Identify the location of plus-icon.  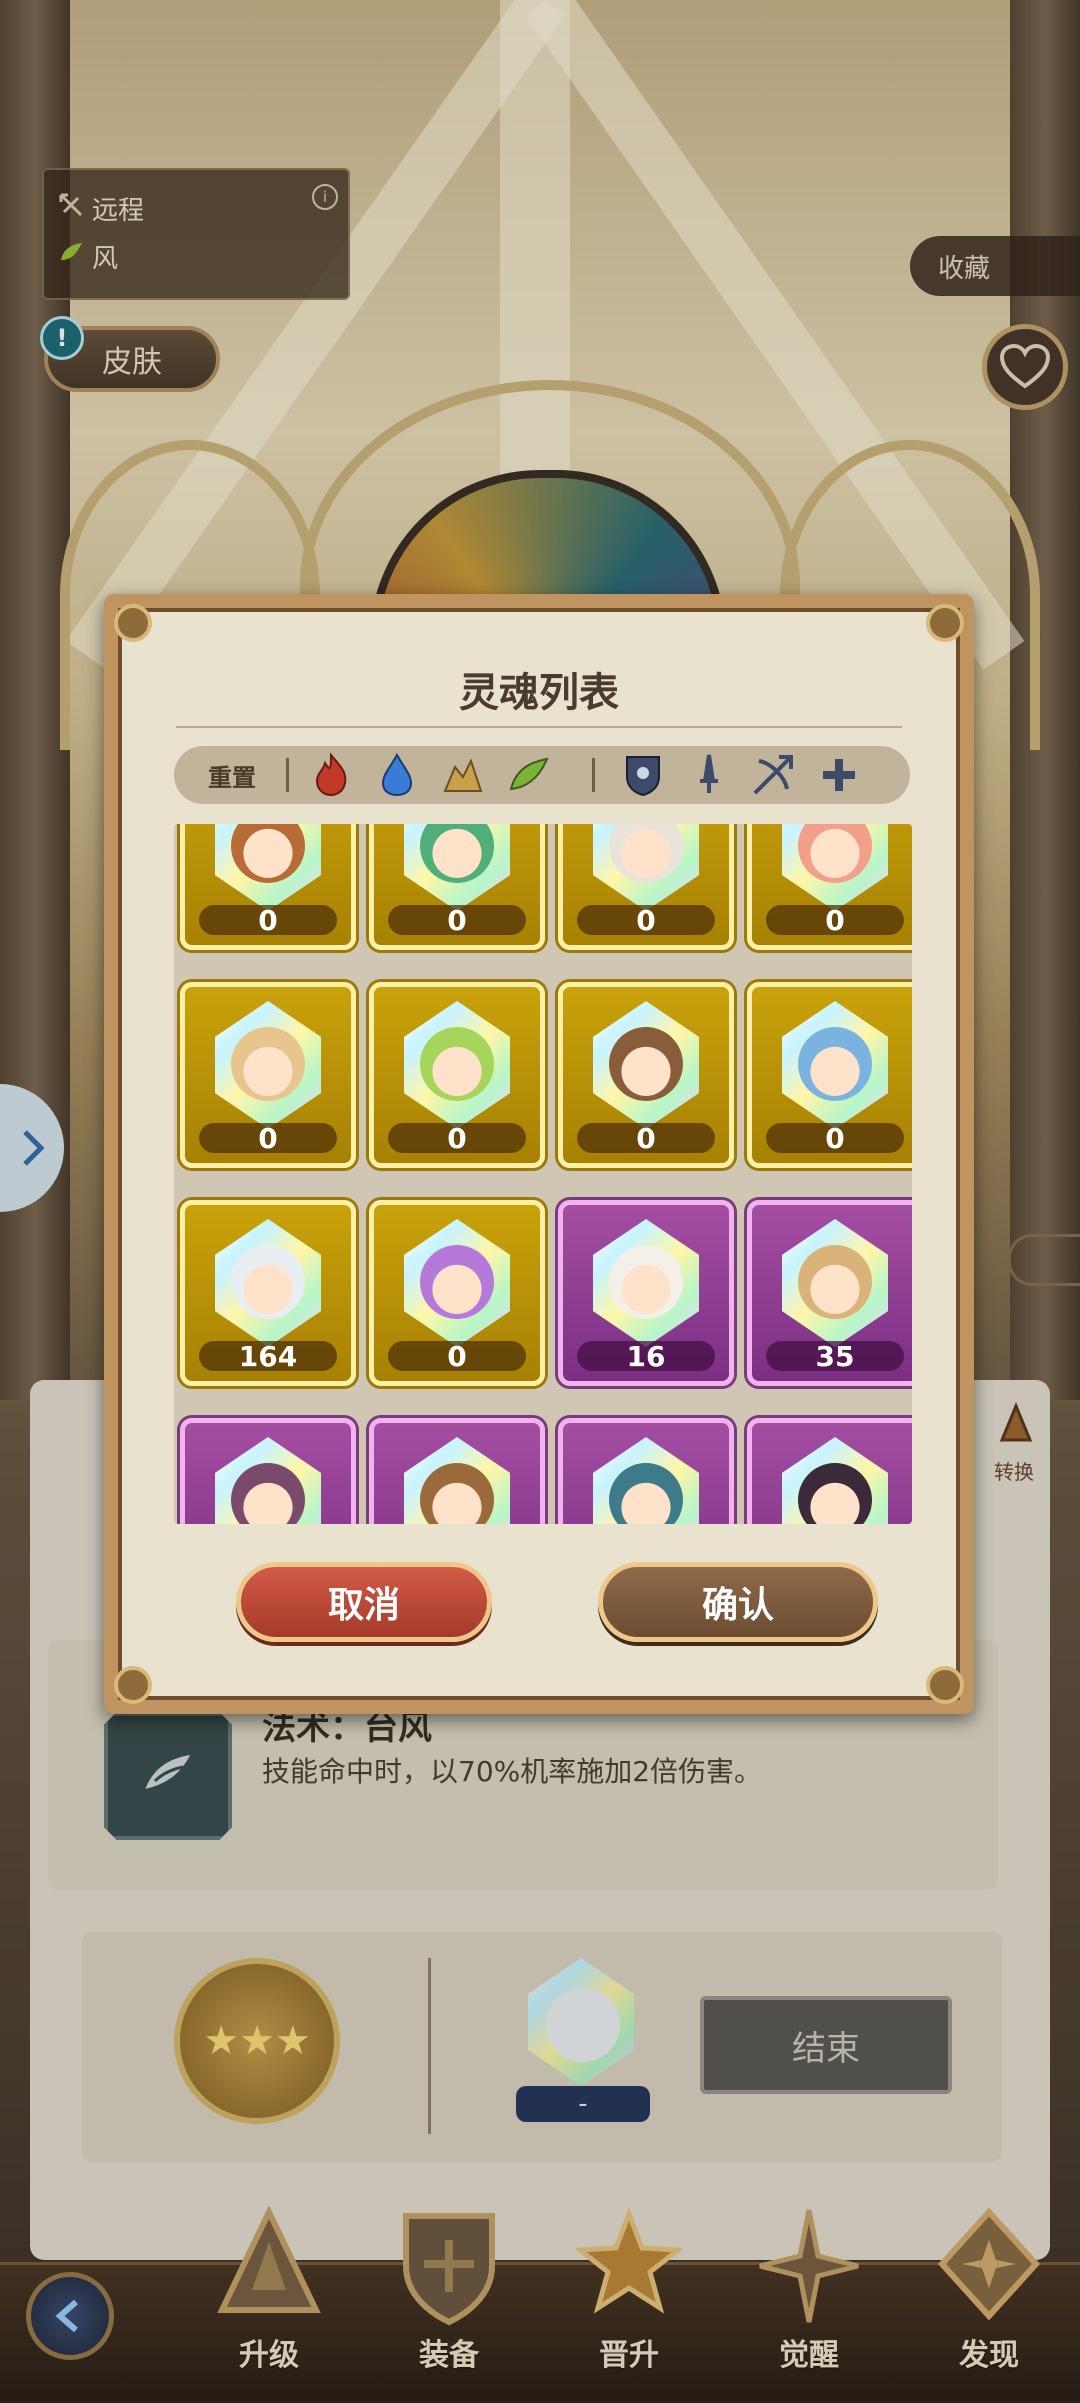
(839, 775).